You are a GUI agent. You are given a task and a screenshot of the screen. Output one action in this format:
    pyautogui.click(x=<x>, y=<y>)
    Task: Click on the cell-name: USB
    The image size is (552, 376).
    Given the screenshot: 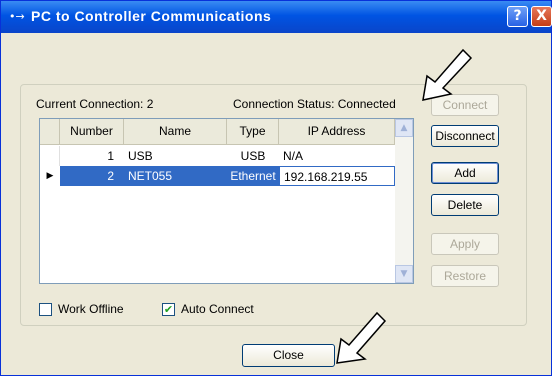 What is the action you would take?
    pyautogui.click(x=140, y=156)
    